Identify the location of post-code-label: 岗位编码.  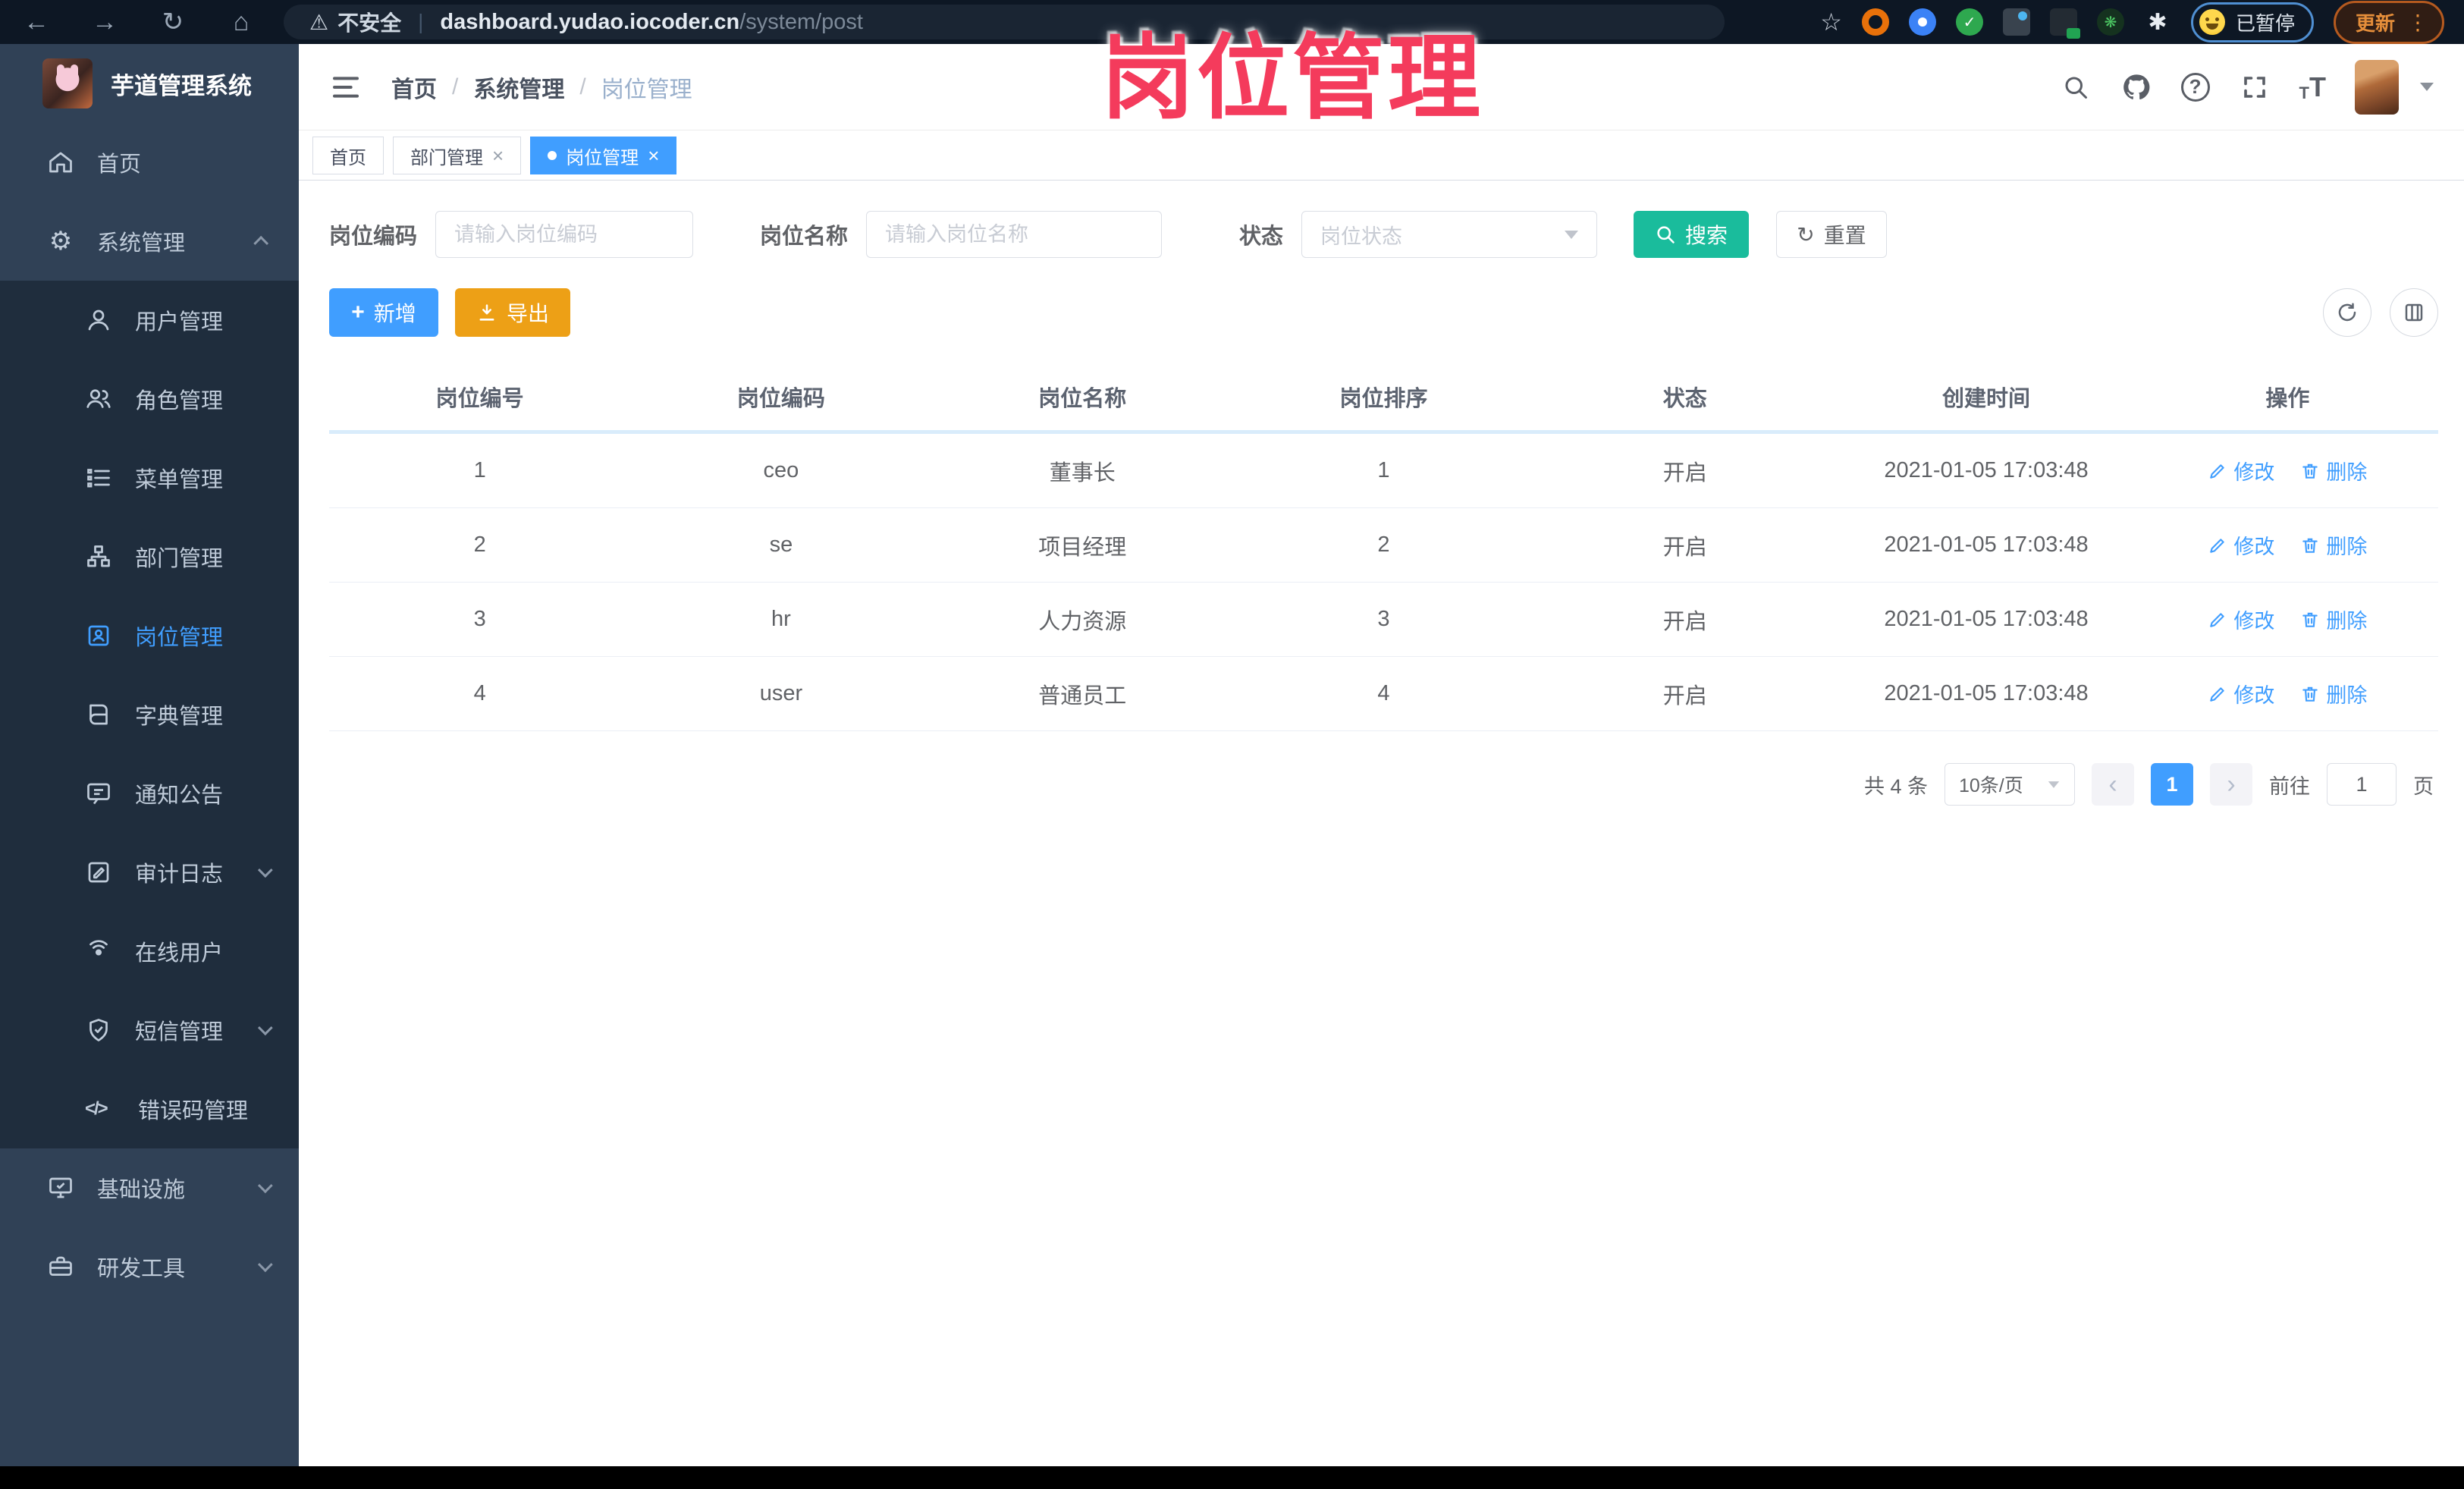
(374, 237).